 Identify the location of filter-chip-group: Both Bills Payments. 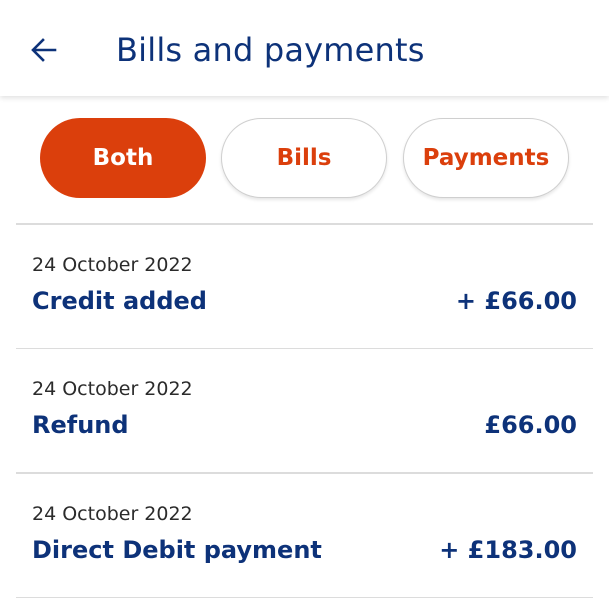
(304, 159).